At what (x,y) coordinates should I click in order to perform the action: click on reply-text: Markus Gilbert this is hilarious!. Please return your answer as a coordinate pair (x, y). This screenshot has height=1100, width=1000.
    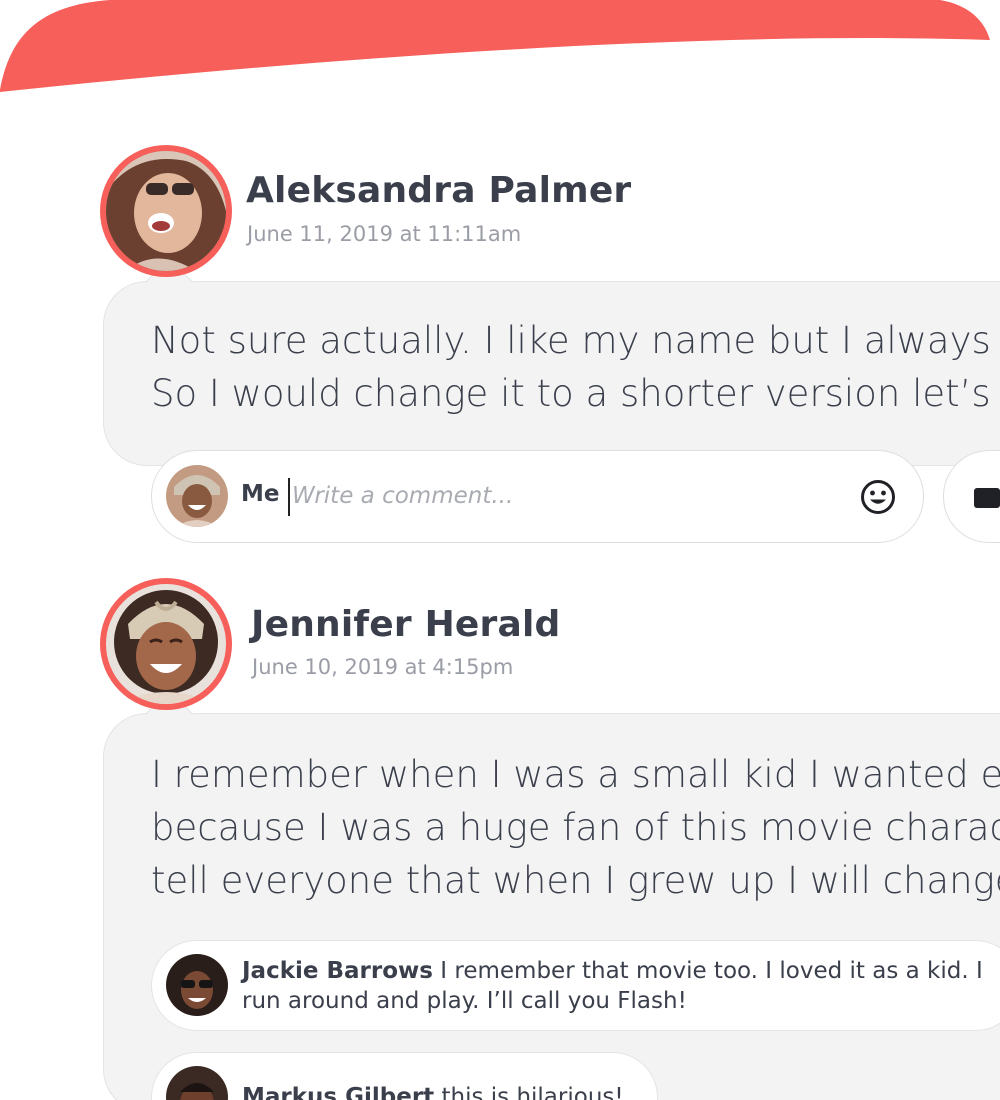
    Looking at the image, I should click on (433, 1091).